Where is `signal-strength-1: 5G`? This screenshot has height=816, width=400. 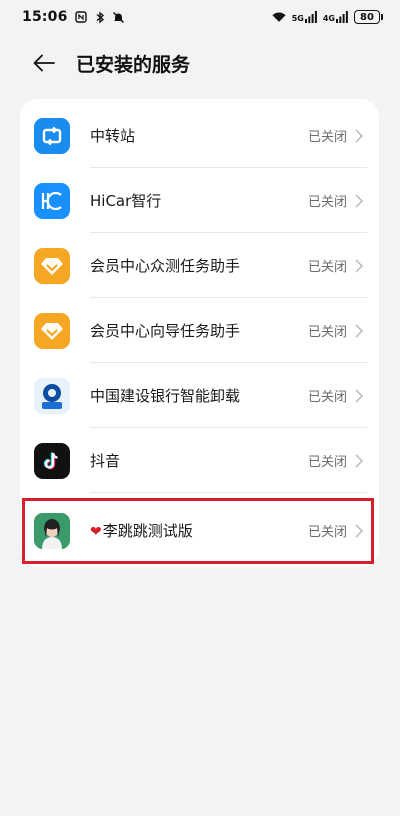
signal-strength-1: 5G is located at coordinates (304, 17).